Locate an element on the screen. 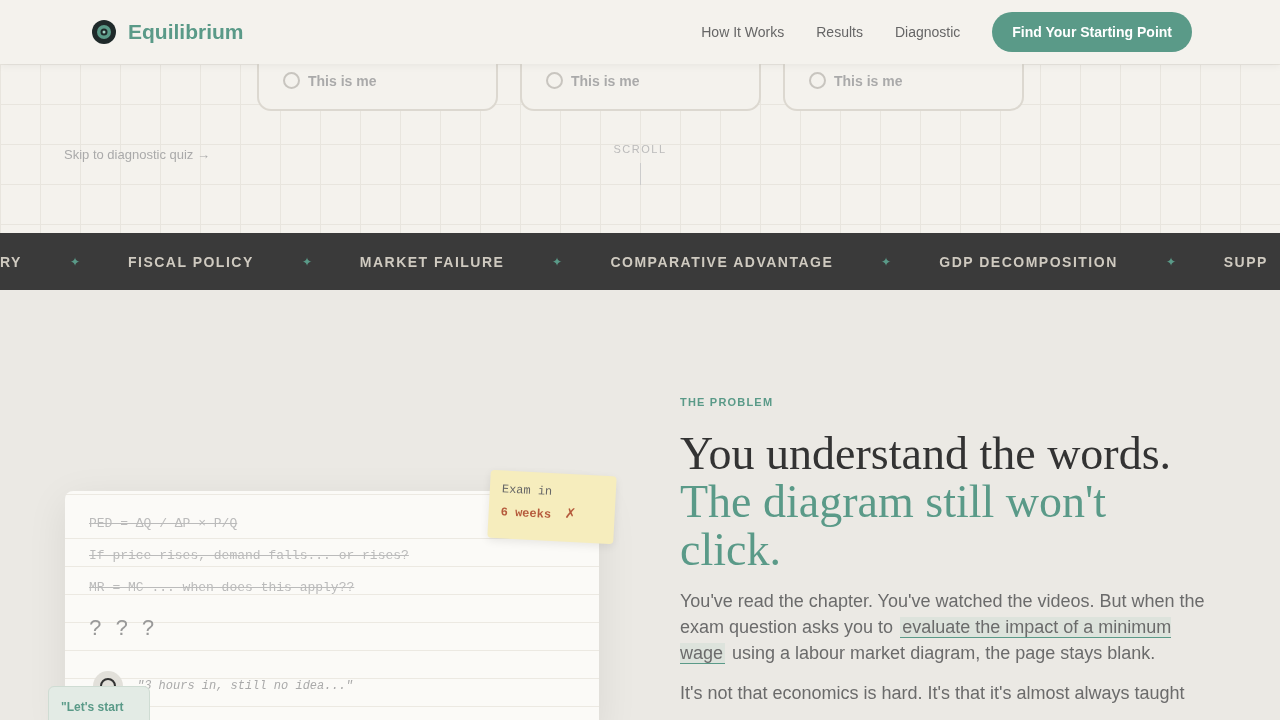 The height and width of the screenshot is (720, 1280). cross-mark: ✗ is located at coordinates (570, 513).